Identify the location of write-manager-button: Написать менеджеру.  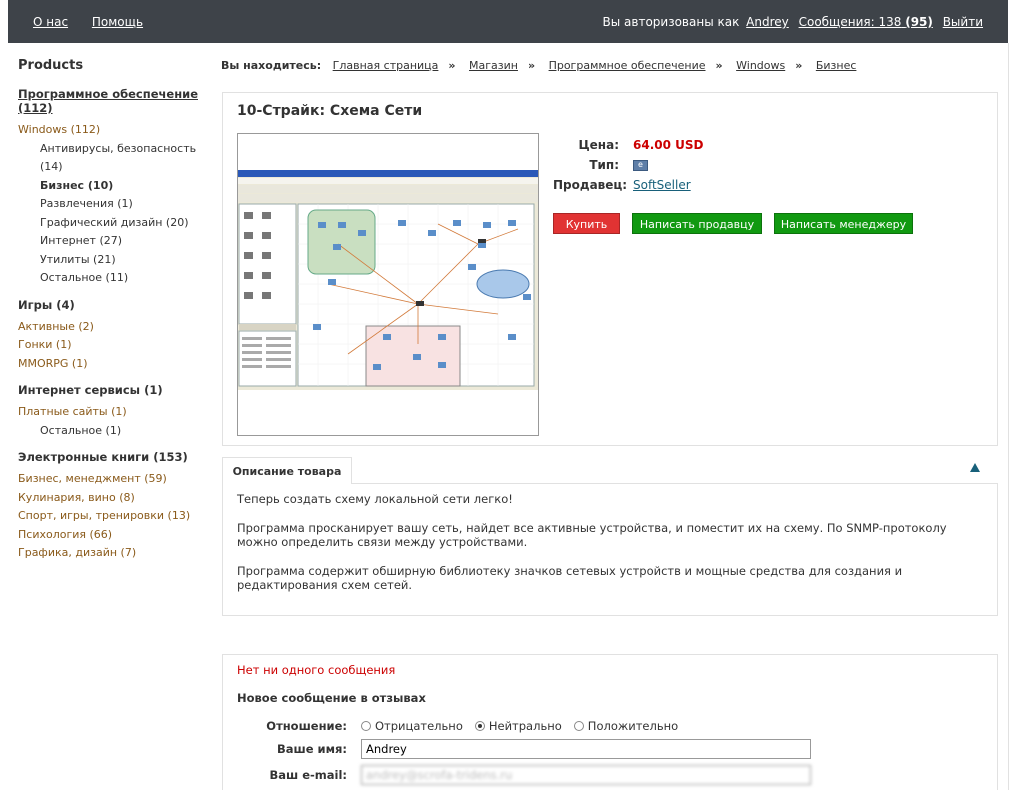
(843, 223).